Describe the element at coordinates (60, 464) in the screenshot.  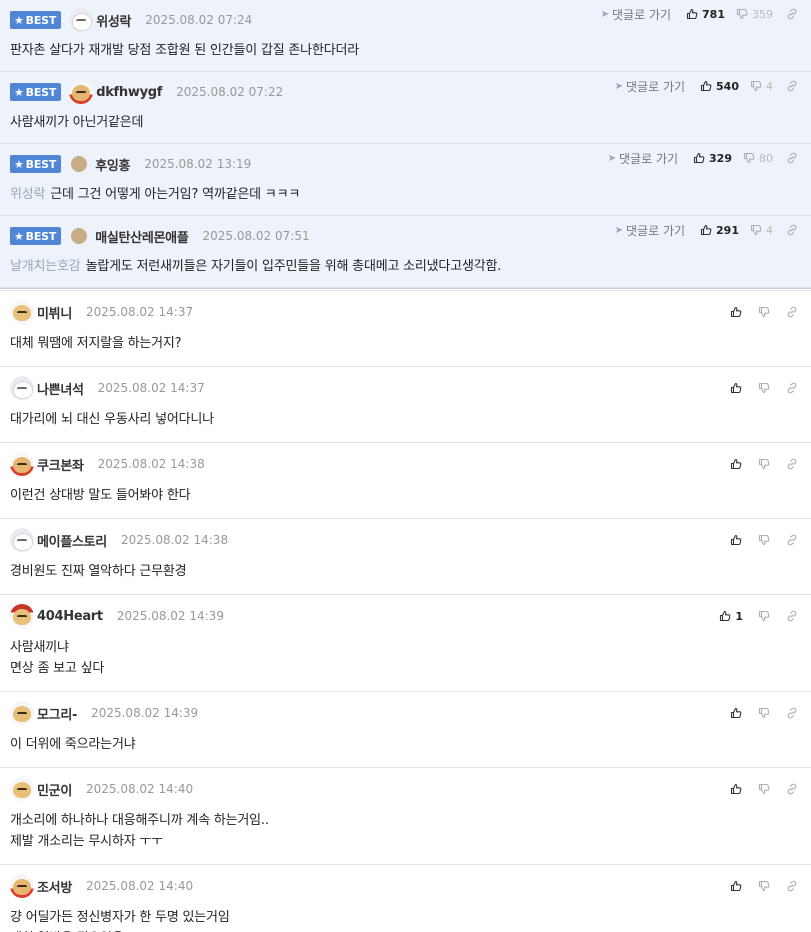
I see `nickname: 쿠크본좌` at that location.